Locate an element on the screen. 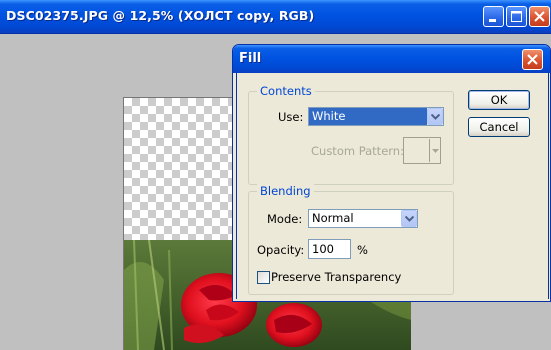 This screenshot has width=551, height=350. close-dialog-button is located at coordinates (532, 59).